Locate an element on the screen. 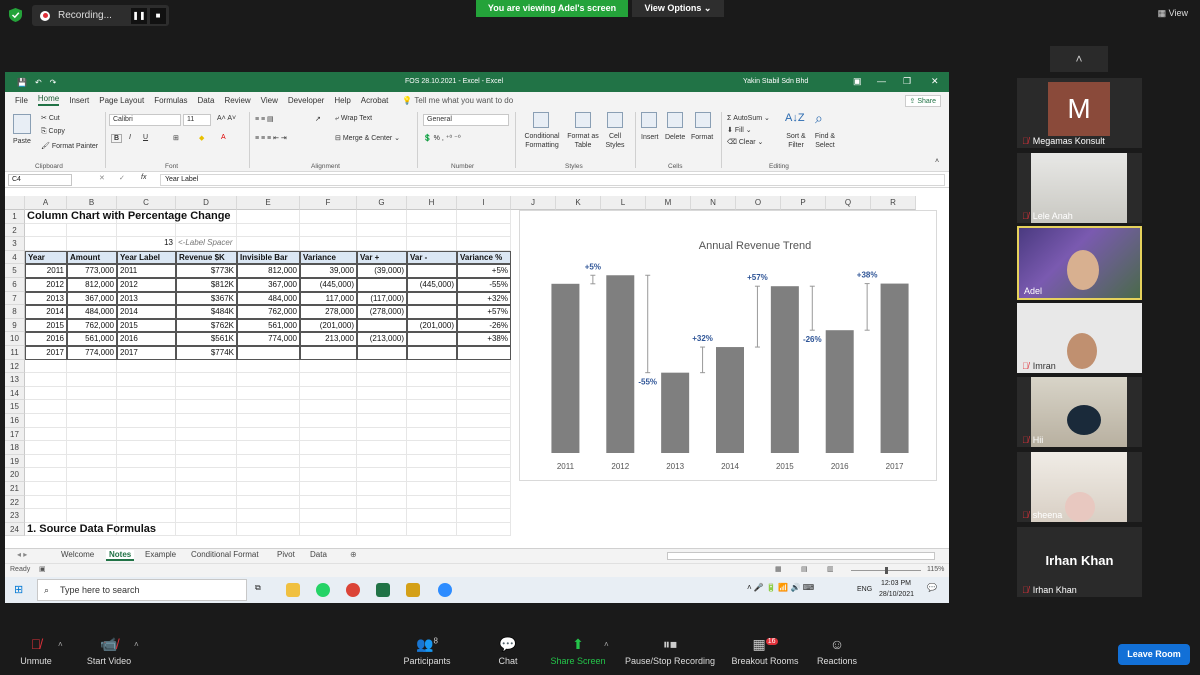  undo-icon: ↶ is located at coordinates (38, 82).